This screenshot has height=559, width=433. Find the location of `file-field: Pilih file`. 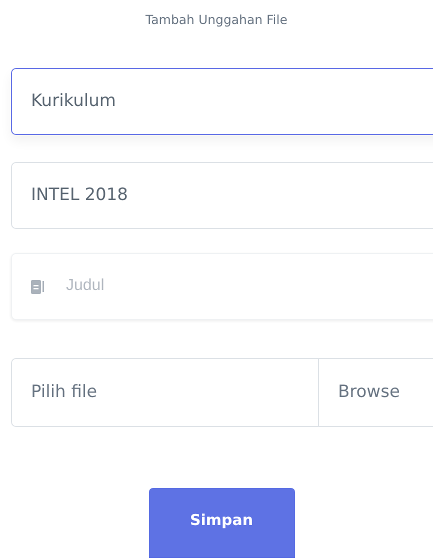

file-field: Pilih file is located at coordinates (165, 392).